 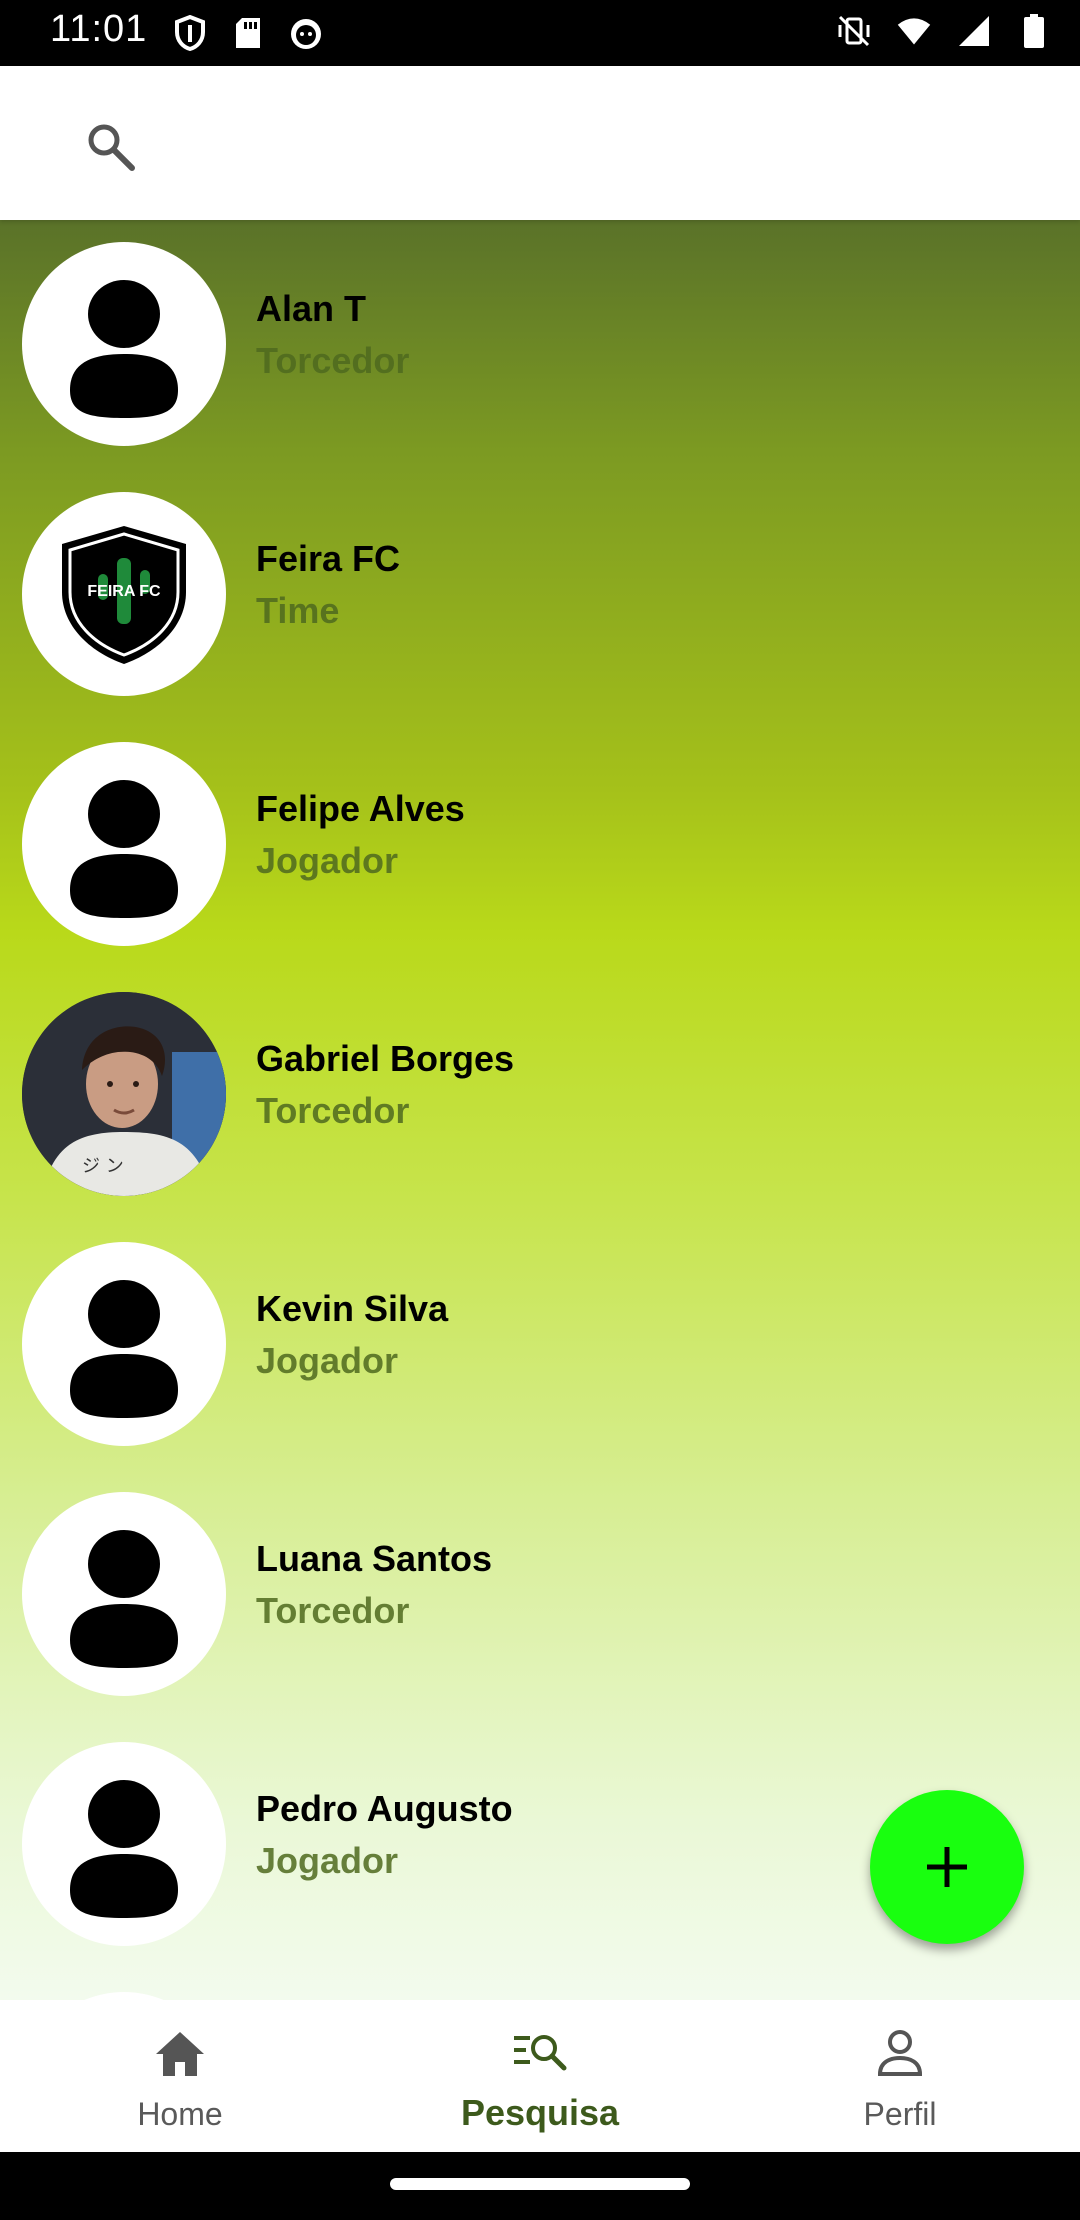 What do you see at coordinates (540, 1985) in the screenshot?
I see `list-item` at bounding box center [540, 1985].